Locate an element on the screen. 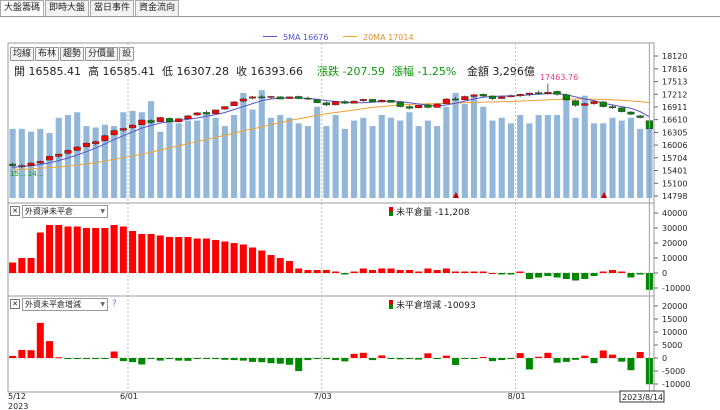  oi-change-tick-label: -5000 is located at coordinates (673, 371).